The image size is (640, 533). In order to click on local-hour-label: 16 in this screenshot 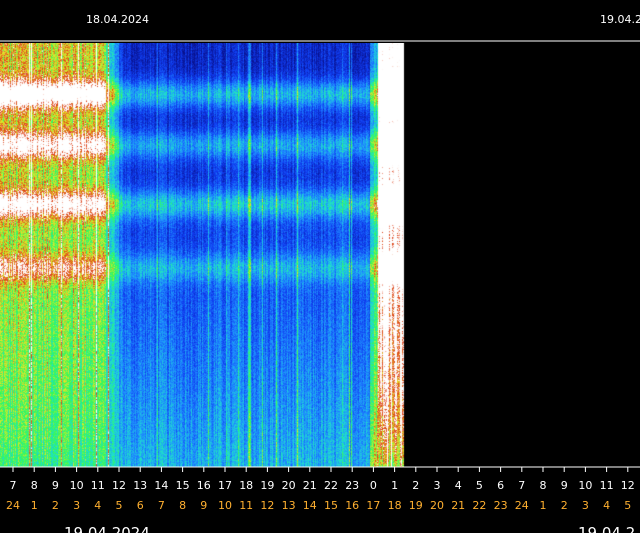, I will do `click(352, 505)`.